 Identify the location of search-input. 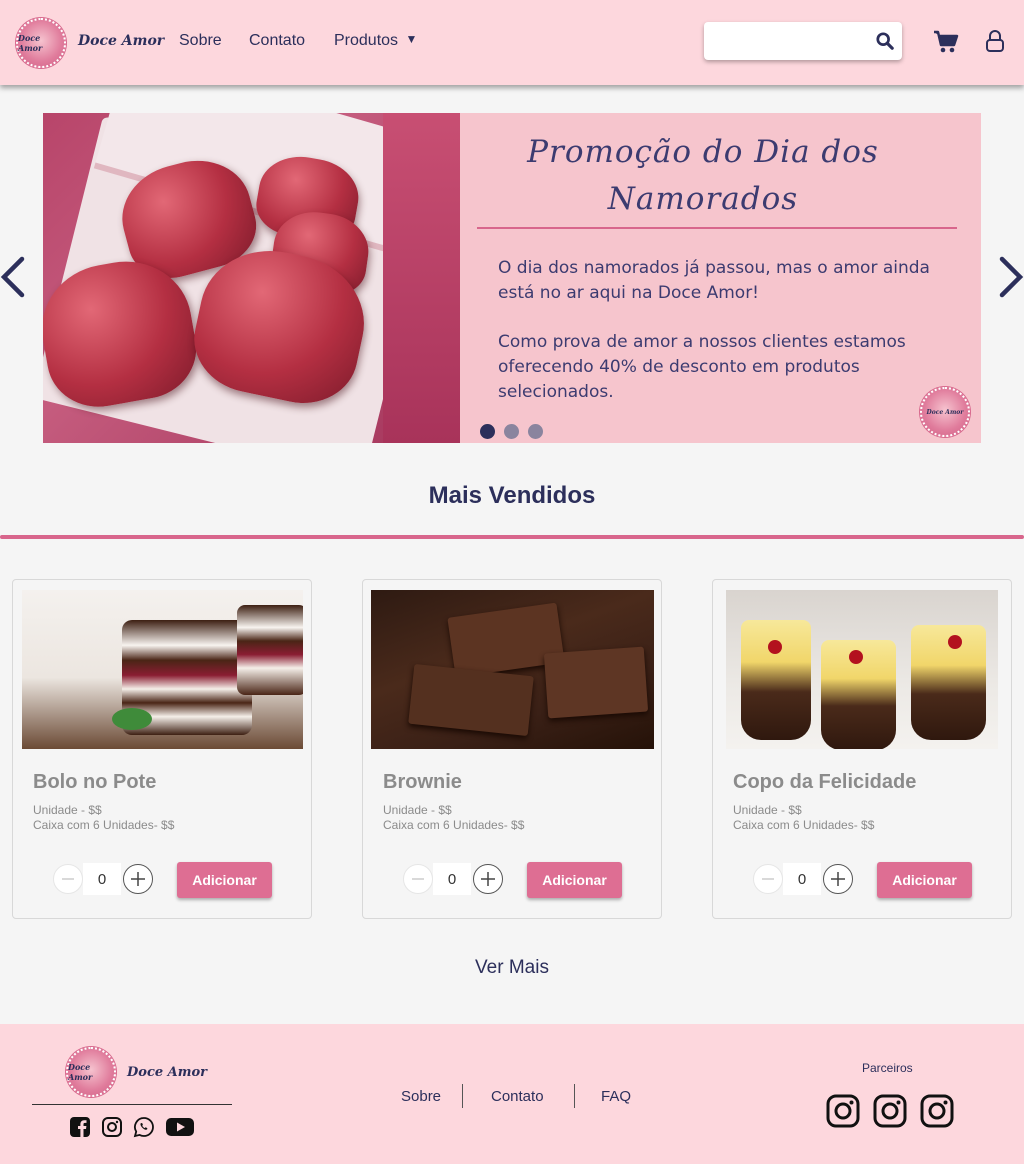
(787, 41).